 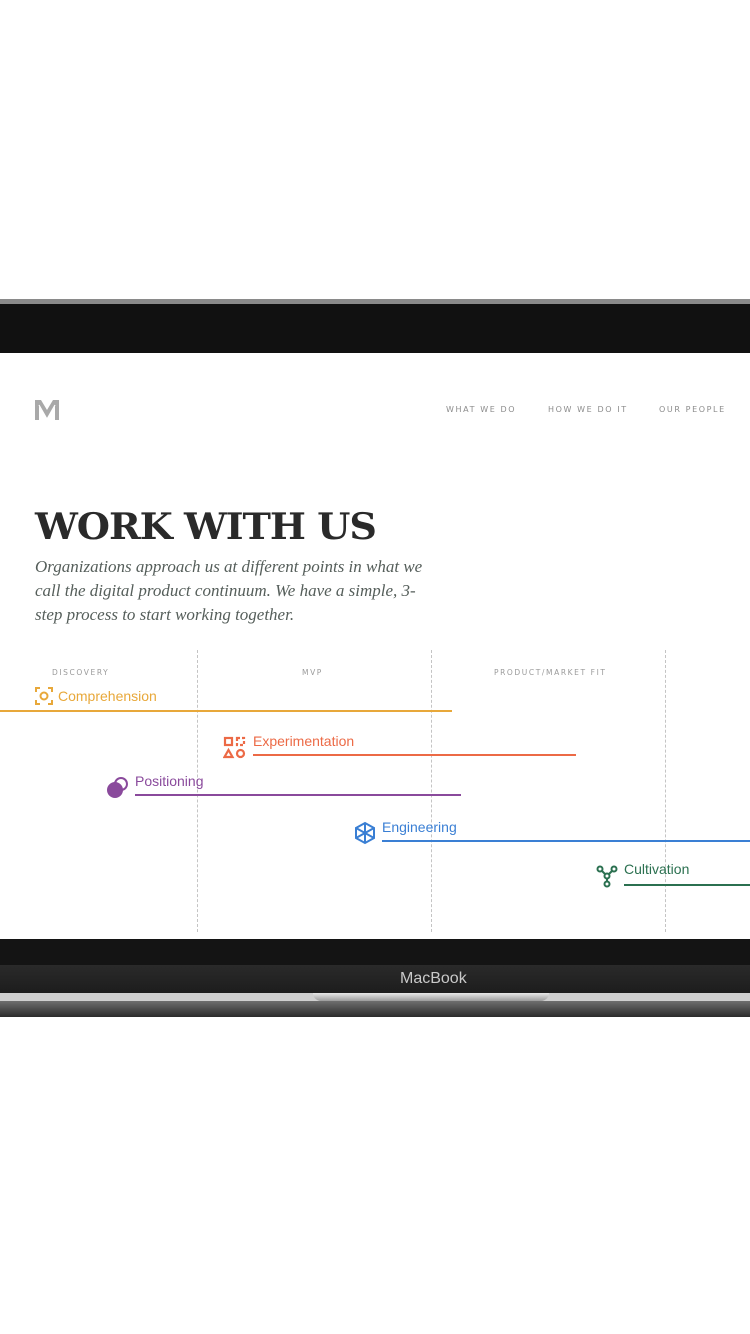 I want to click on laptop-base: MacBook, so click(x=375, y=979).